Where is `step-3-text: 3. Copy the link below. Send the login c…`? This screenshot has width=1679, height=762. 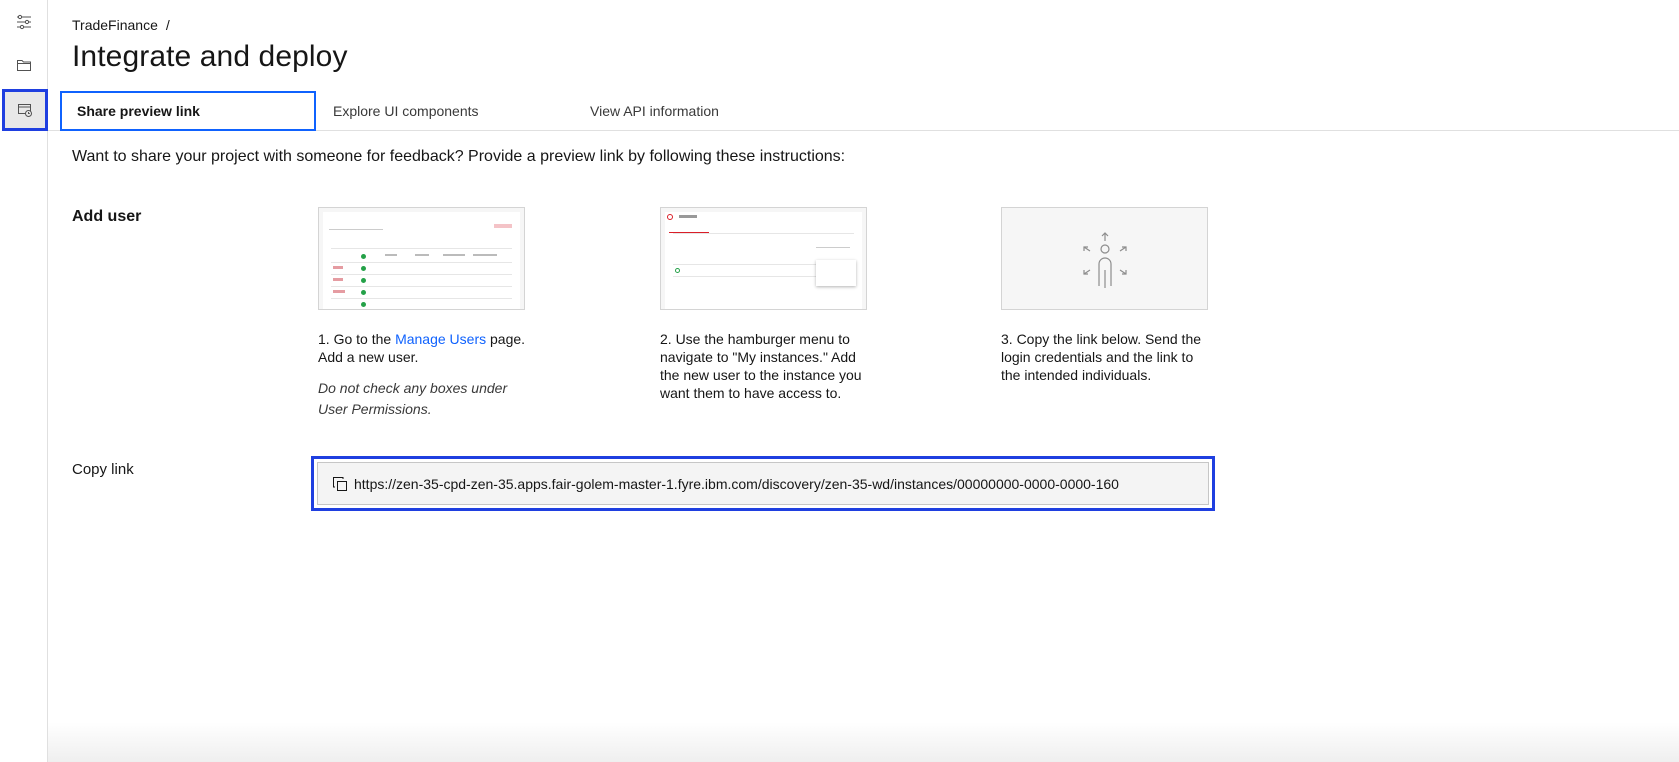 step-3-text: 3. Copy the link below. Send the login c… is located at coordinates (1101, 357).